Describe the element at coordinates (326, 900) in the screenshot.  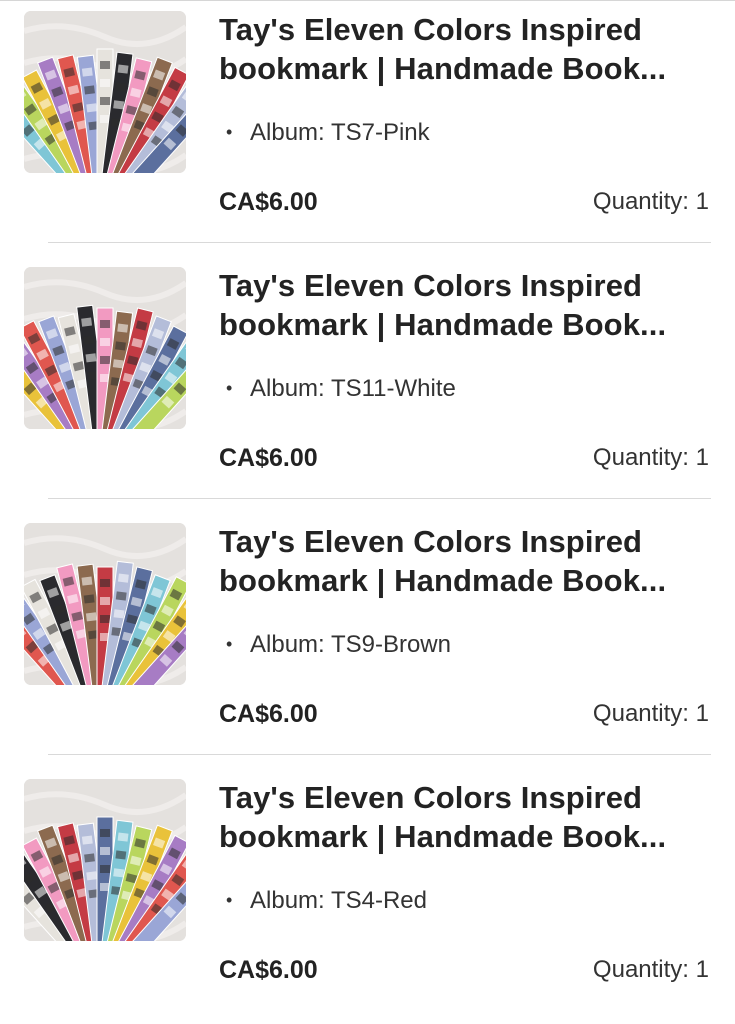
I see `variation-row: •Album: TS4-Red` at that location.